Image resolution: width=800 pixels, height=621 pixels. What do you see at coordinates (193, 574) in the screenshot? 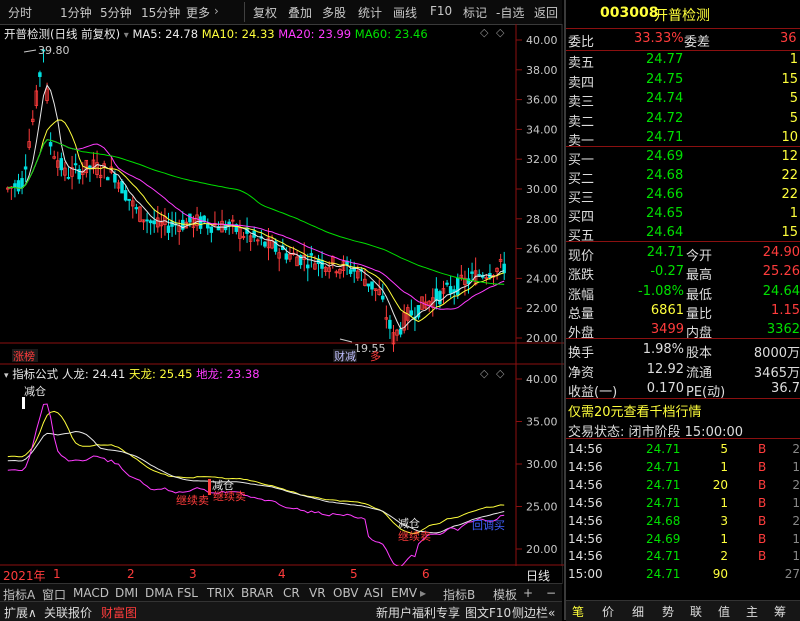
I see `time-month-3: 3` at bounding box center [193, 574].